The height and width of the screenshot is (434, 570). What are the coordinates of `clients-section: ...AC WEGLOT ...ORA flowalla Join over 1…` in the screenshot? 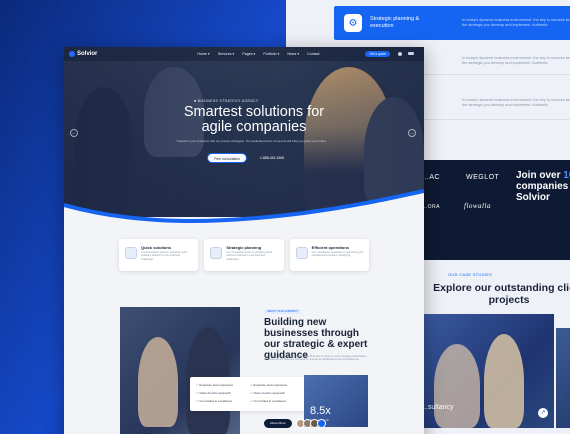 It's located at (493, 210).